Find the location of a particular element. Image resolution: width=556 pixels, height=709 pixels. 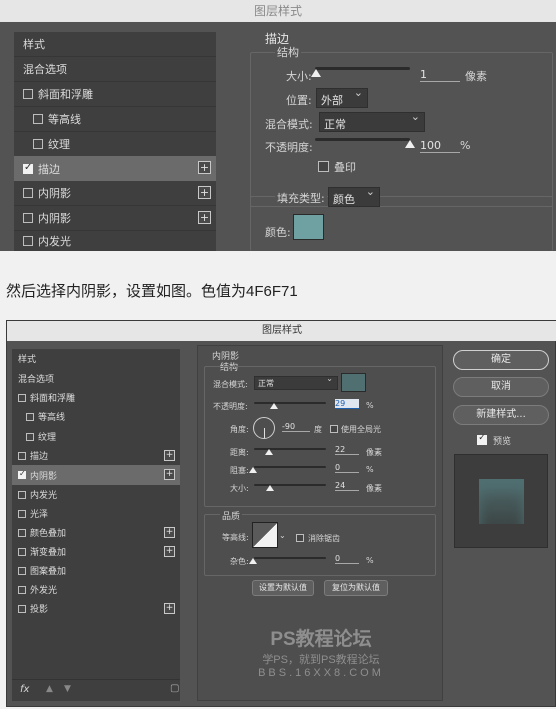

b-style-item-stroke: 描边 + is located at coordinates (96, 455).